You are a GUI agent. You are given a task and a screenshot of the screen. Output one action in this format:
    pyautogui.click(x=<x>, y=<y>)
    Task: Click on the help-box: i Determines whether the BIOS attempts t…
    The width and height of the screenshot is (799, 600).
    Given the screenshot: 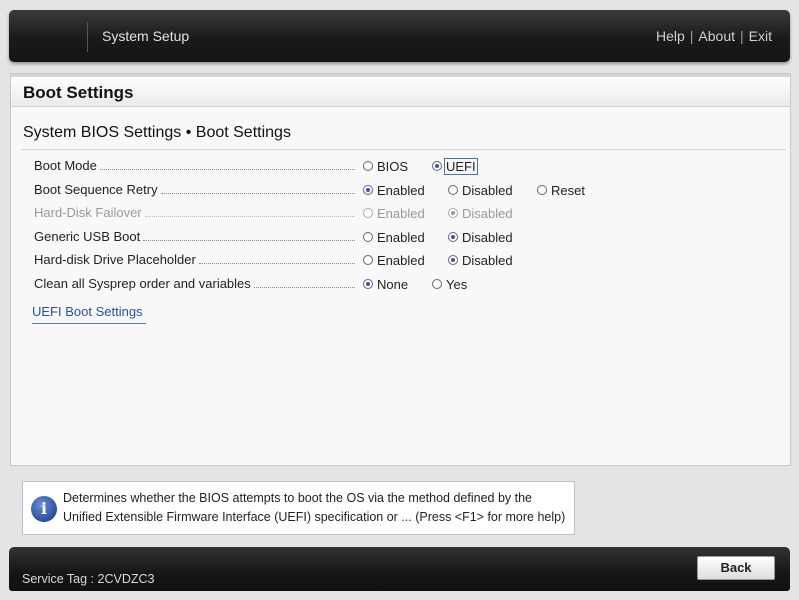 What is the action you would take?
    pyautogui.click(x=298, y=508)
    